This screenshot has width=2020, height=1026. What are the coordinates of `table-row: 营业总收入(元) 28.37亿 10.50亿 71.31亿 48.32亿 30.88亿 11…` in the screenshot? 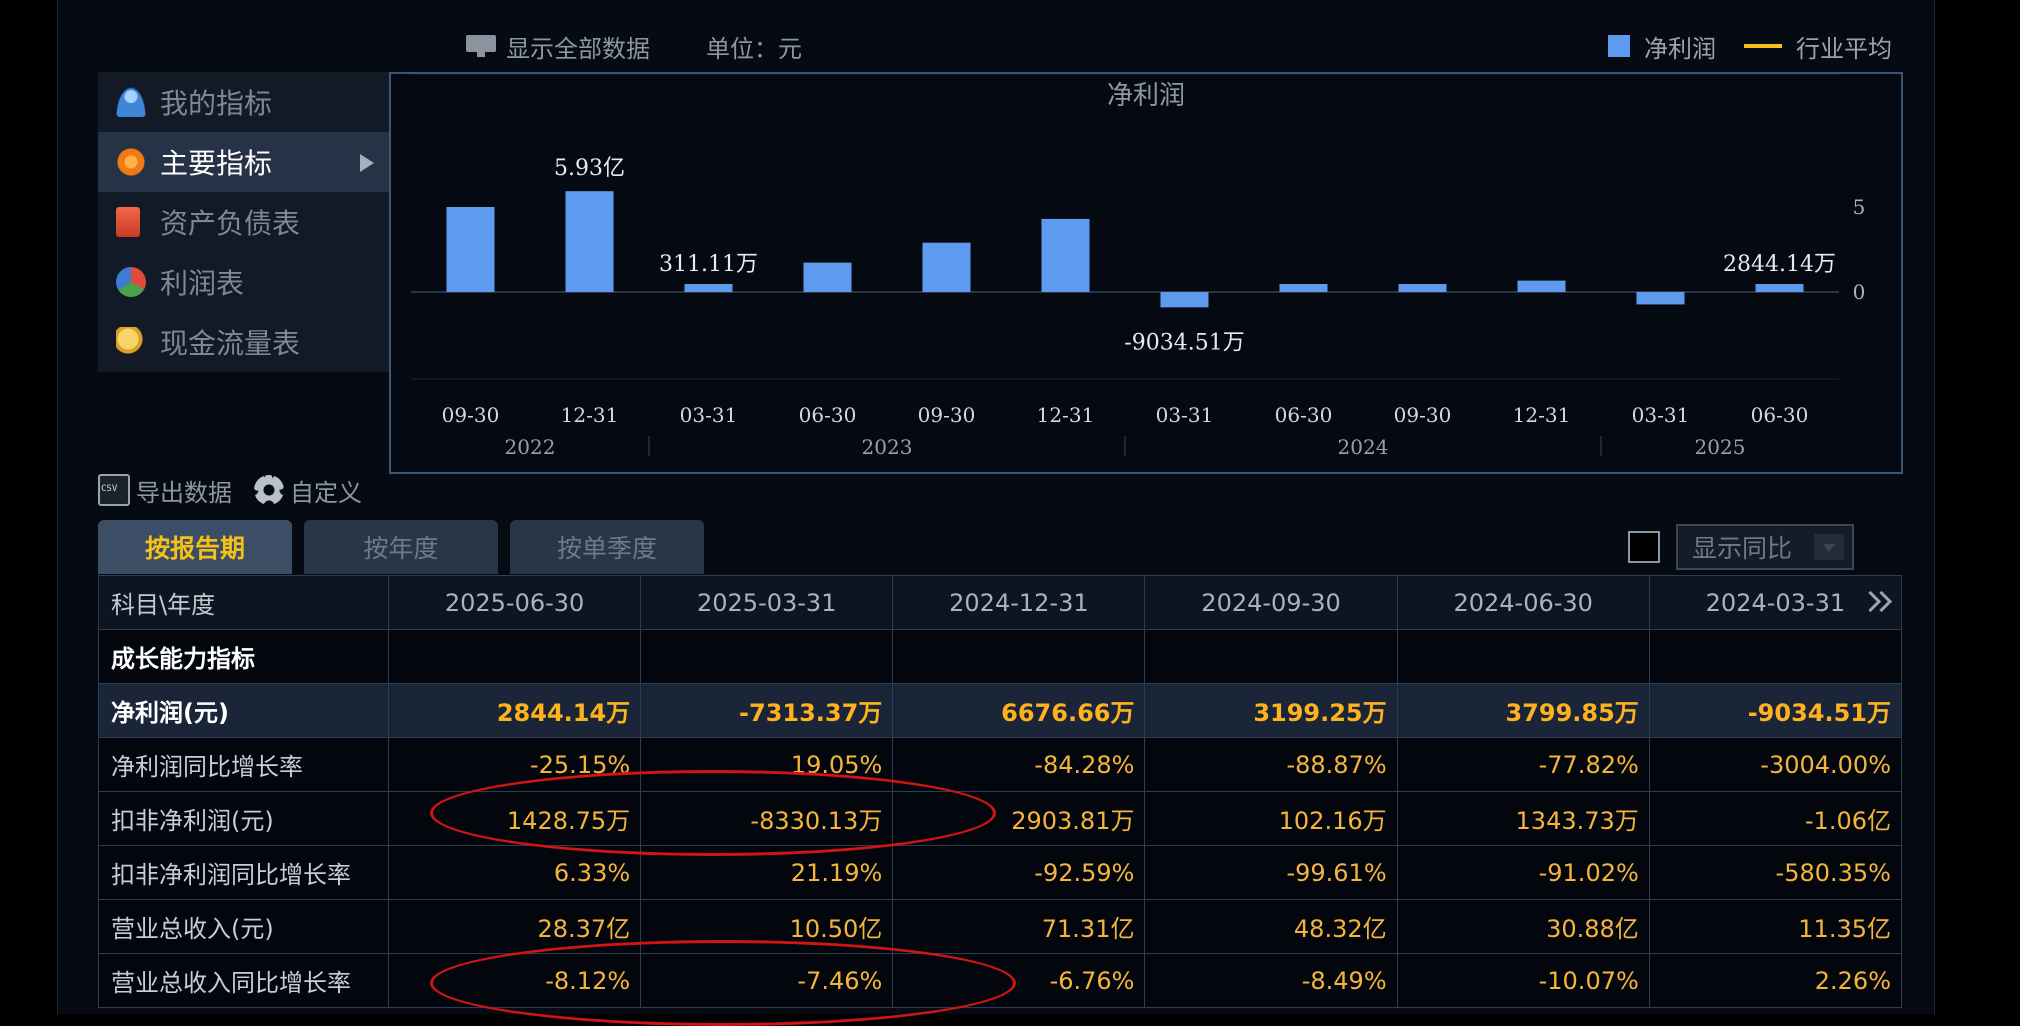 It's located at (1000, 926).